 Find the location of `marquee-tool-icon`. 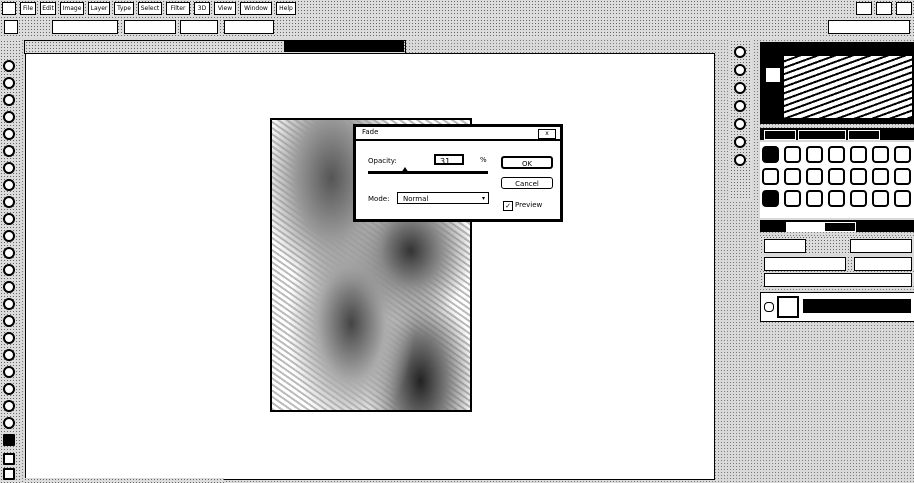

marquee-tool-icon is located at coordinates (9, 83).